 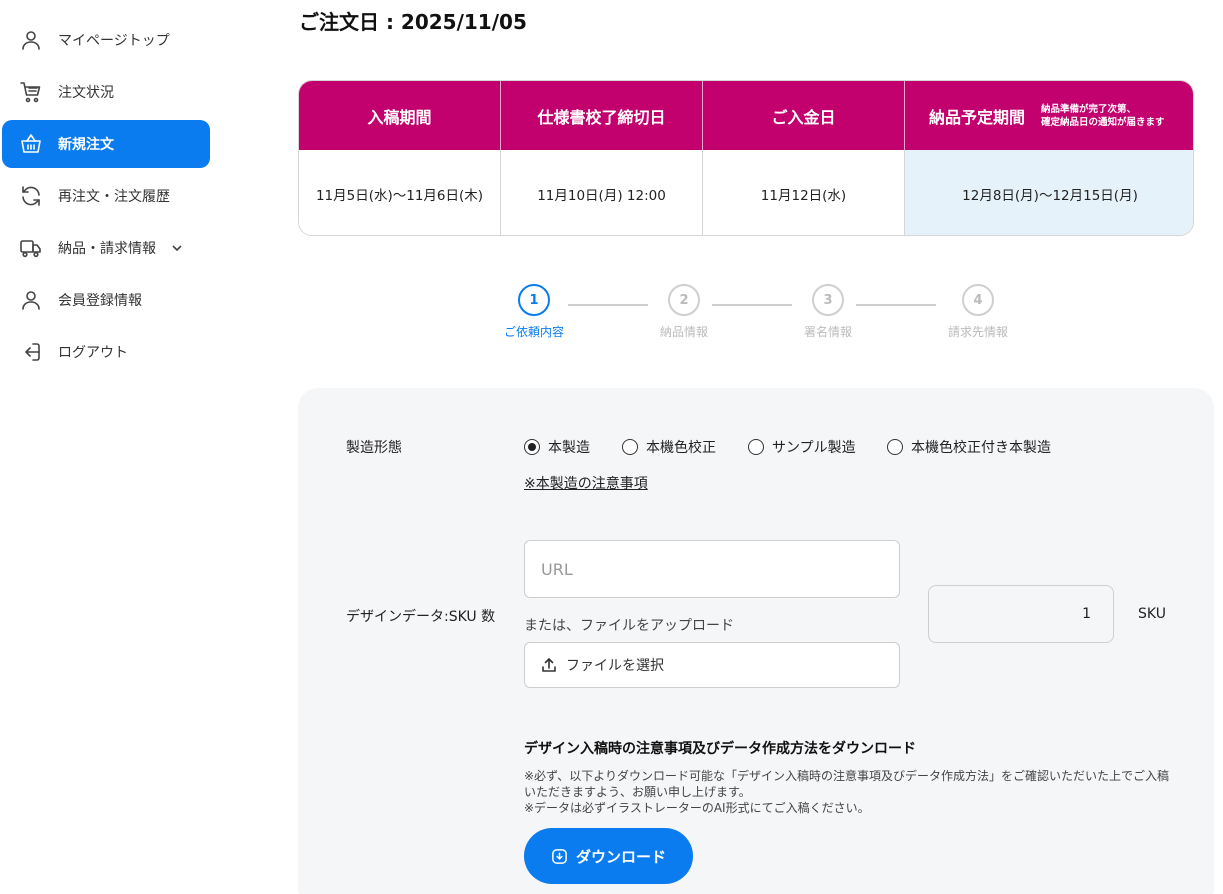 What do you see at coordinates (978, 300) in the screenshot?
I see `step-4-circle: 4` at bounding box center [978, 300].